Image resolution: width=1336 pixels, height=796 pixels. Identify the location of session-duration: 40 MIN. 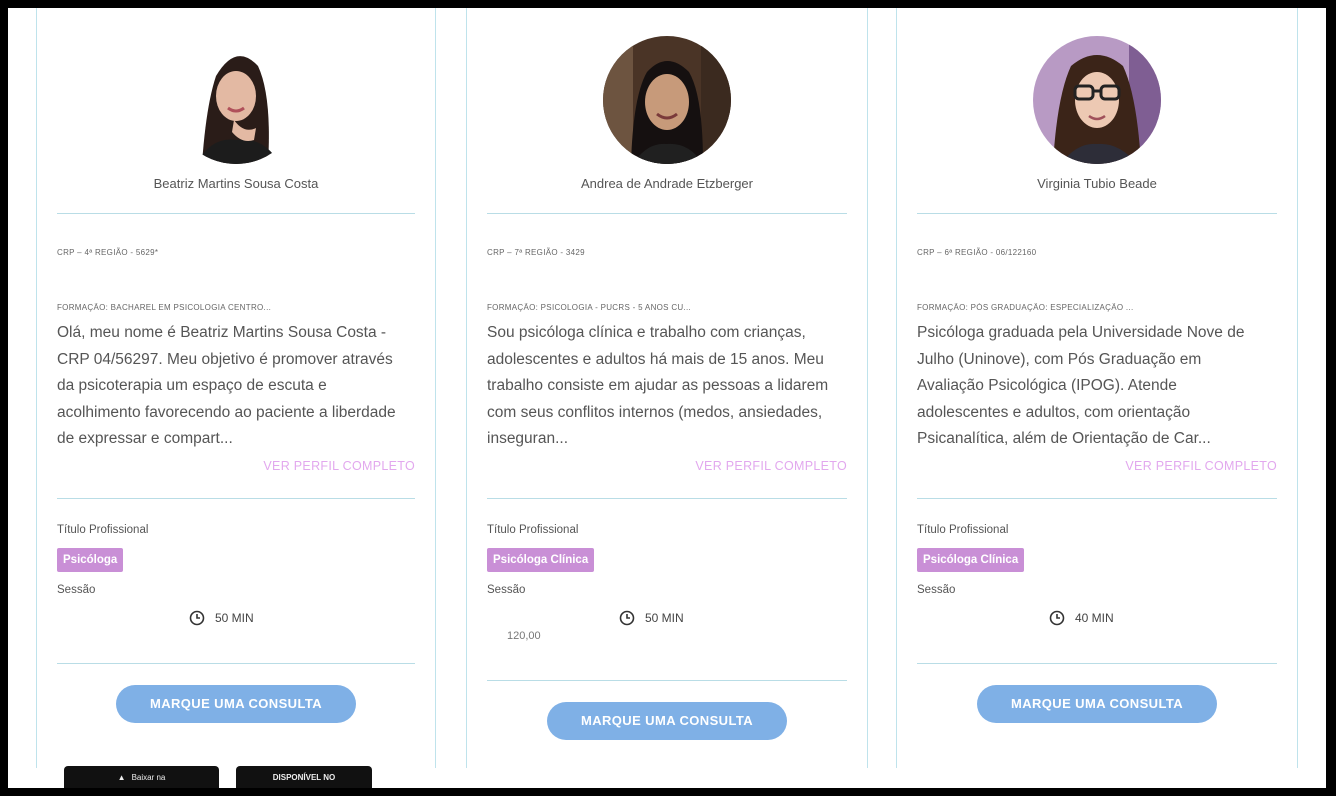
(1081, 618).